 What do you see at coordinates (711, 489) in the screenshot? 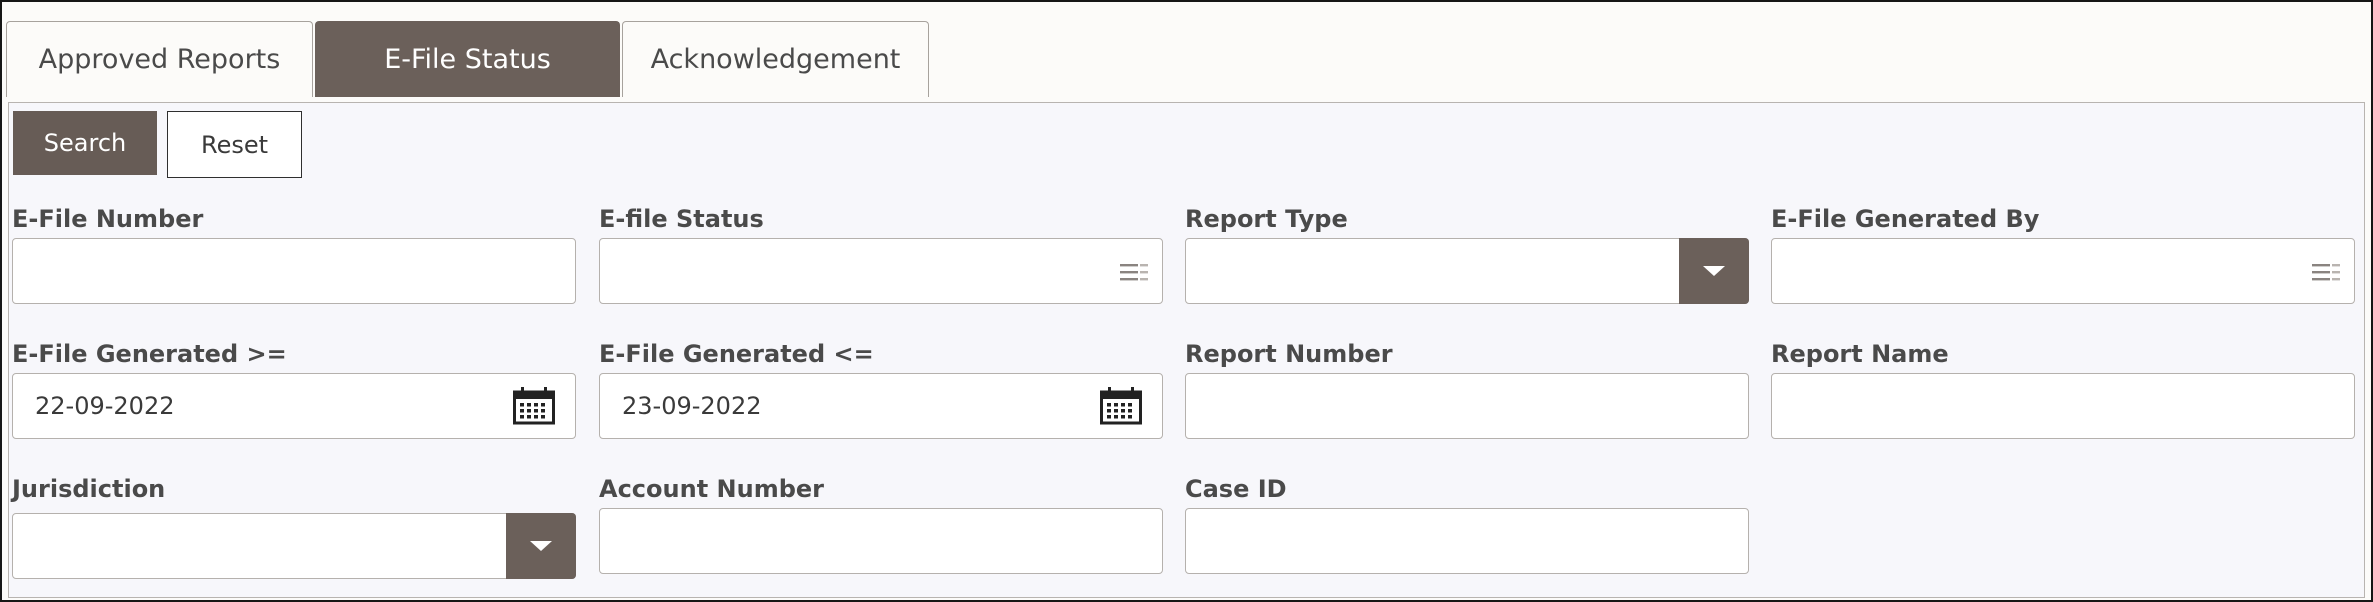
I see `account-number-label: Account Number` at bounding box center [711, 489].